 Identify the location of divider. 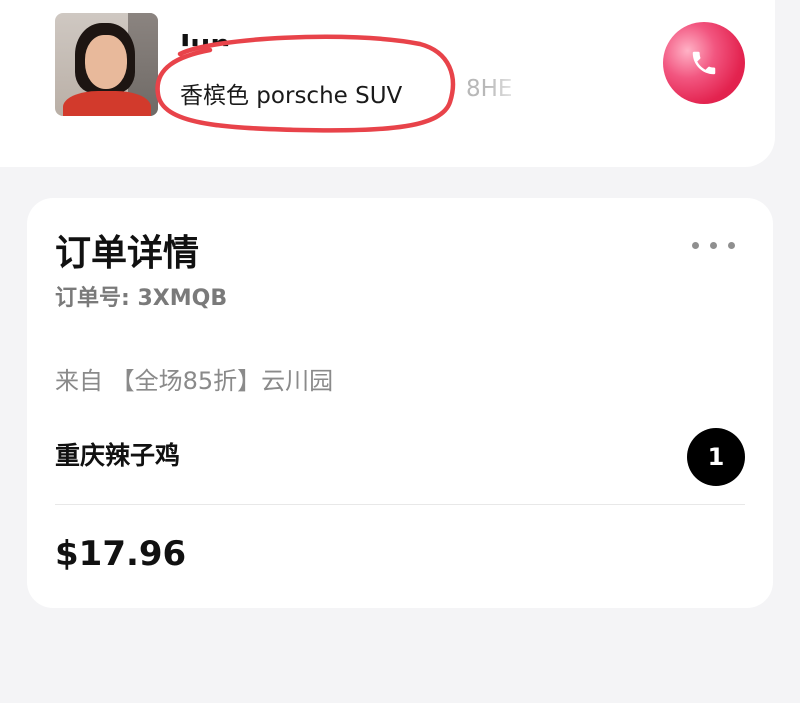
(400, 504).